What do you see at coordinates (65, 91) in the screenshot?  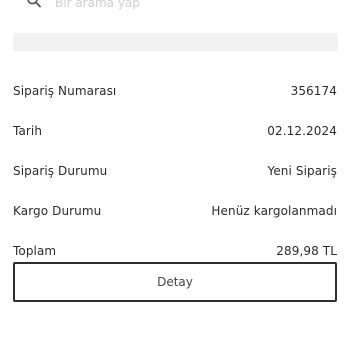 I see `order-number-label: Sipariş Numarası` at bounding box center [65, 91].